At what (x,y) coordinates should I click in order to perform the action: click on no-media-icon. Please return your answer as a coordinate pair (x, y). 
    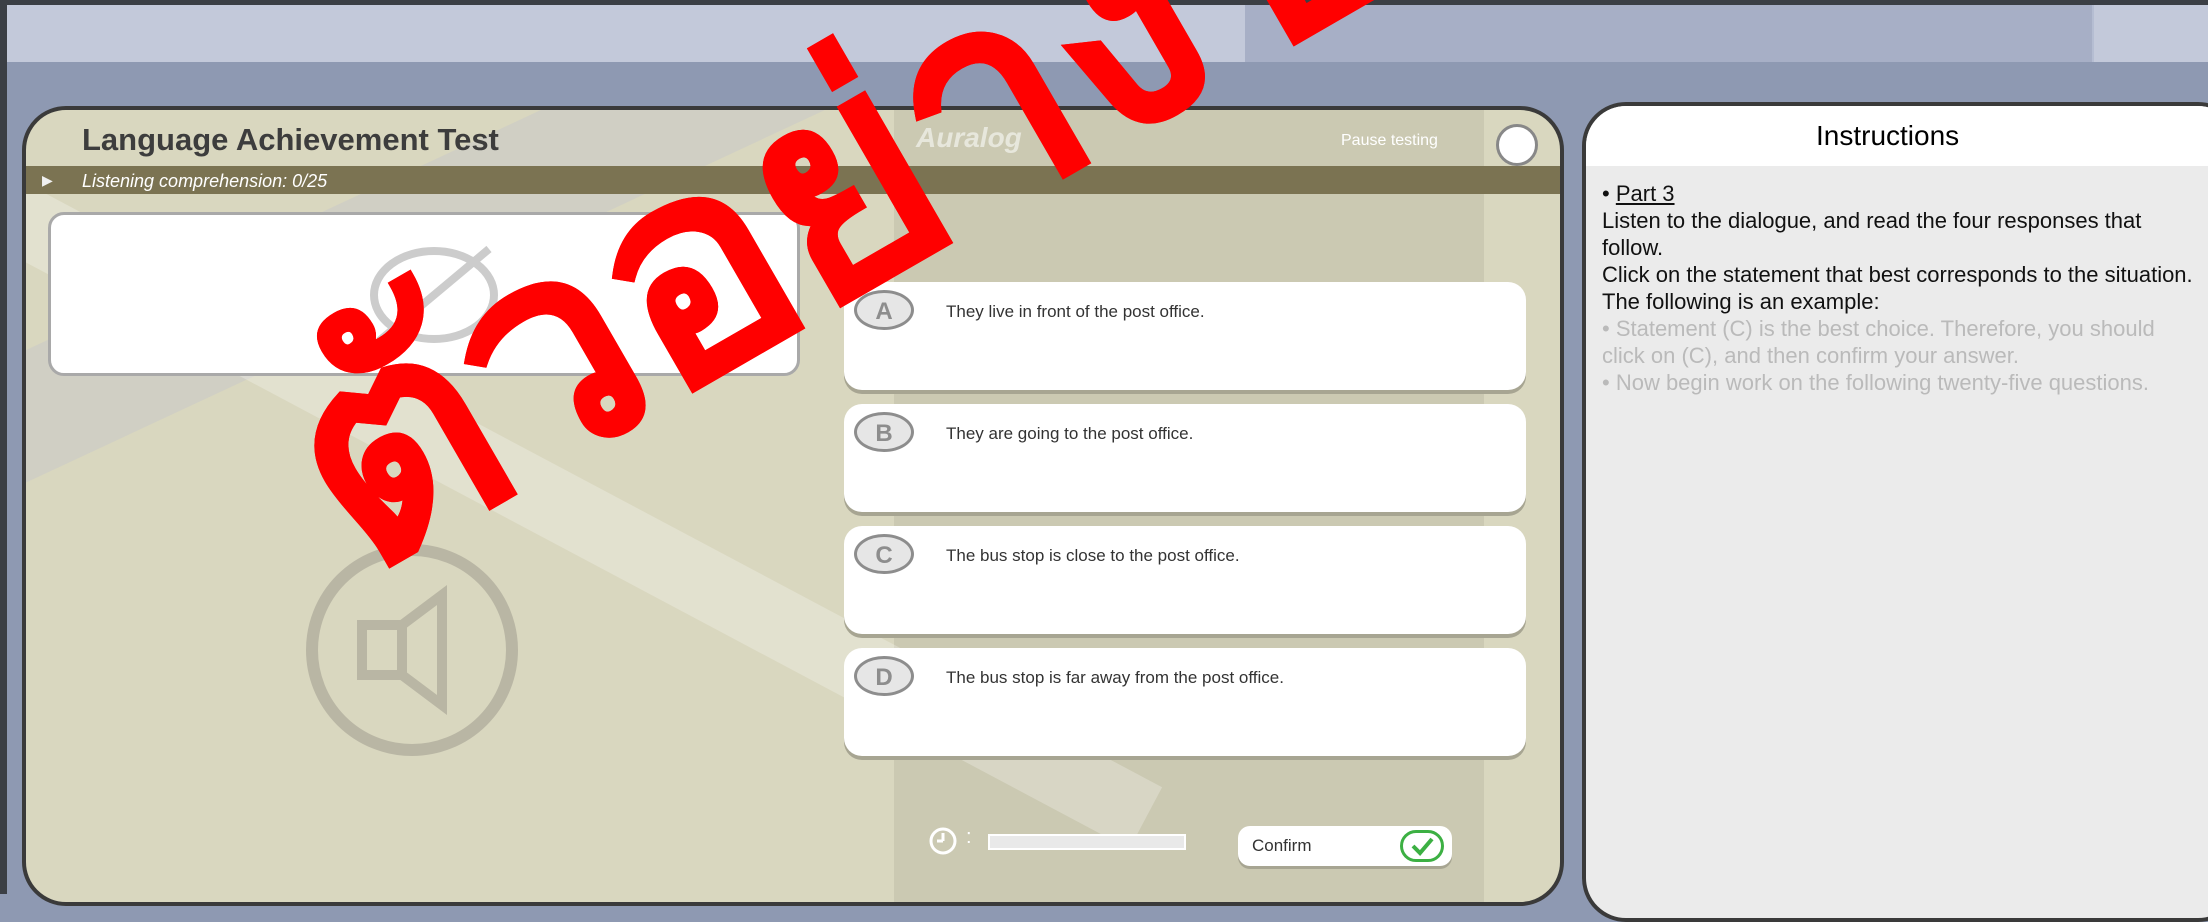
    Looking at the image, I should click on (434, 295).